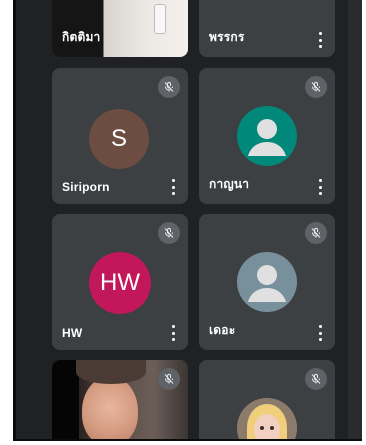 Image resolution: width=366 pixels, height=445 pixels. I want to click on avatar: HW, so click(120, 283).